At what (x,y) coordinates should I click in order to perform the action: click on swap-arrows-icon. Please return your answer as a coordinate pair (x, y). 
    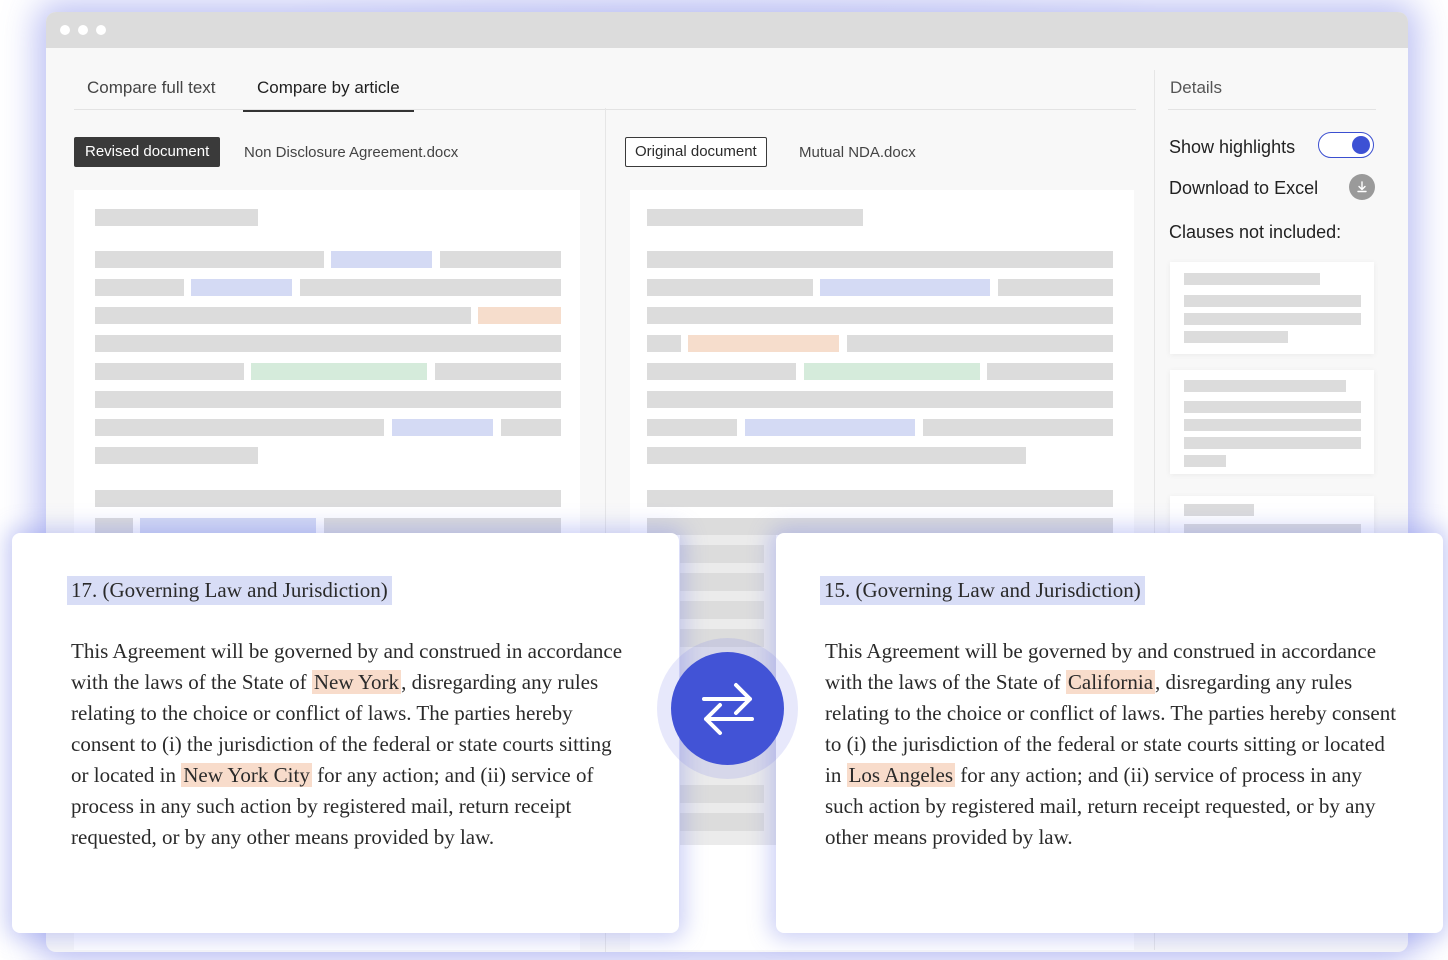
    Looking at the image, I should click on (727, 708).